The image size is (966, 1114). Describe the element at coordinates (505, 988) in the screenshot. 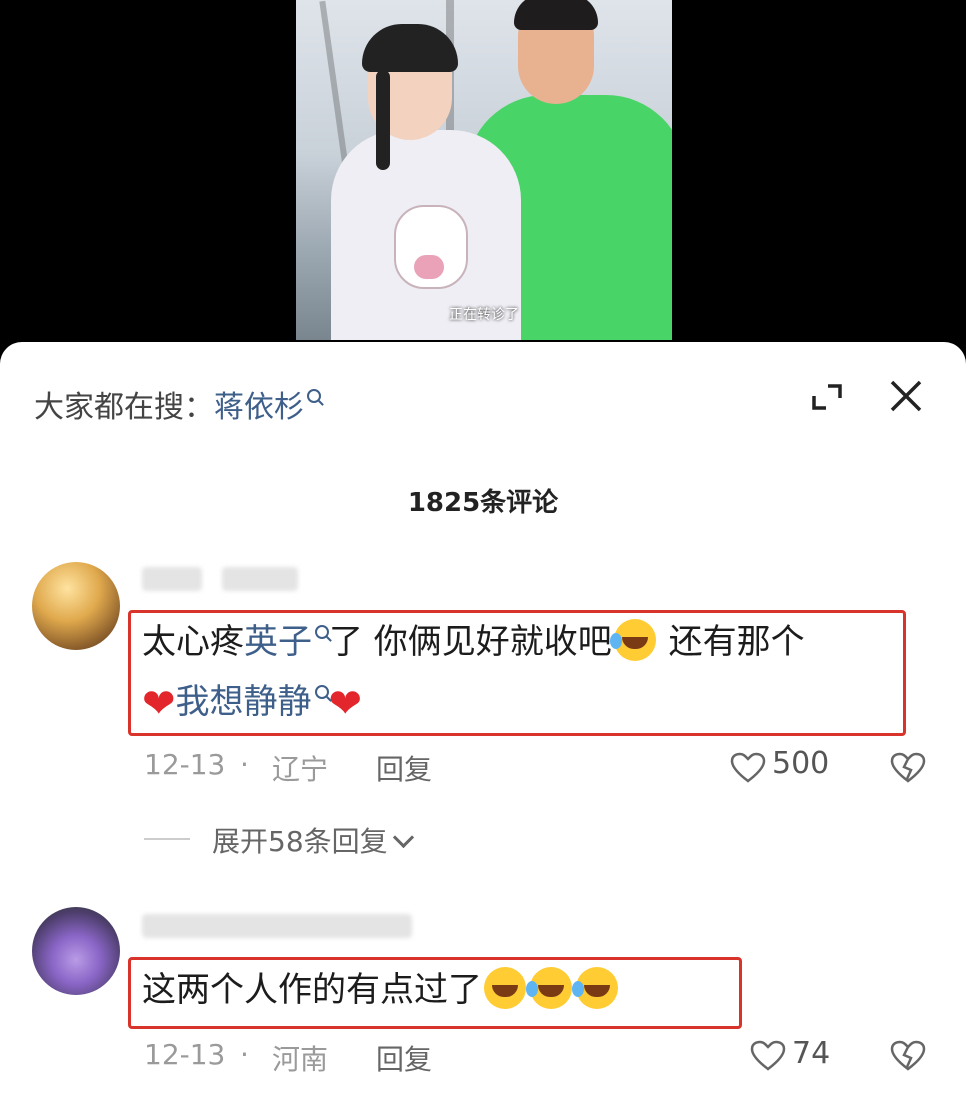

I see `grin-emoji-icon` at that location.